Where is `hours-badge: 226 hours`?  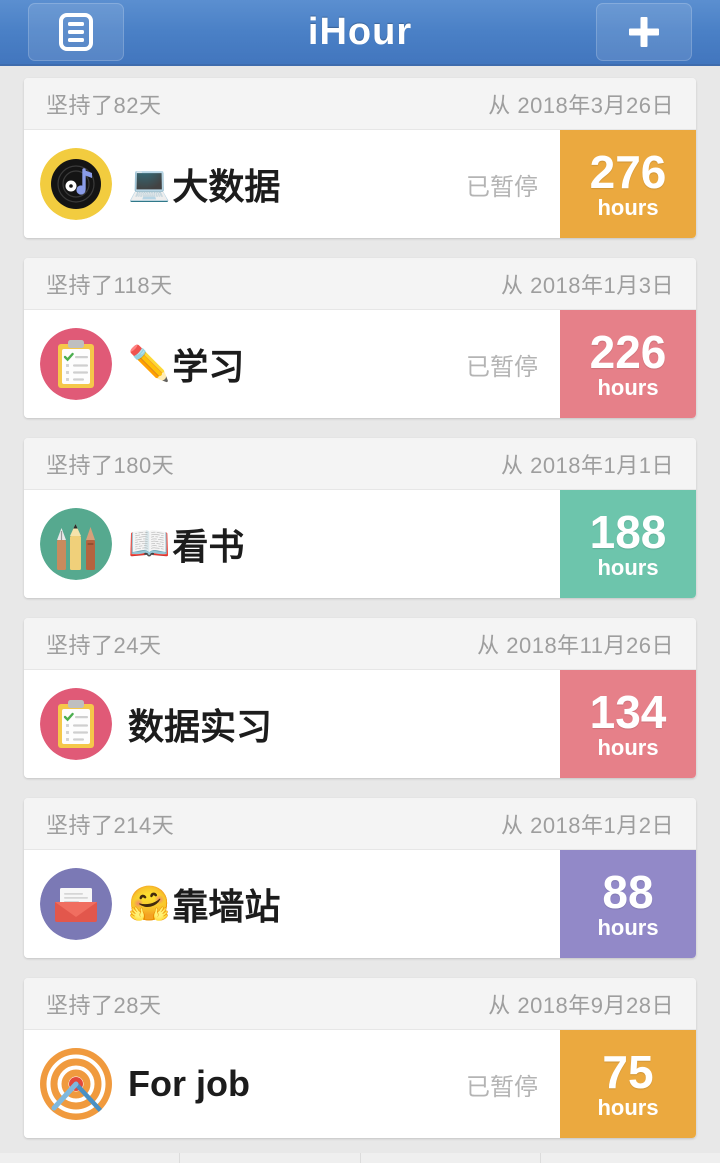
hours-badge: 226 hours is located at coordinates (628, 364).